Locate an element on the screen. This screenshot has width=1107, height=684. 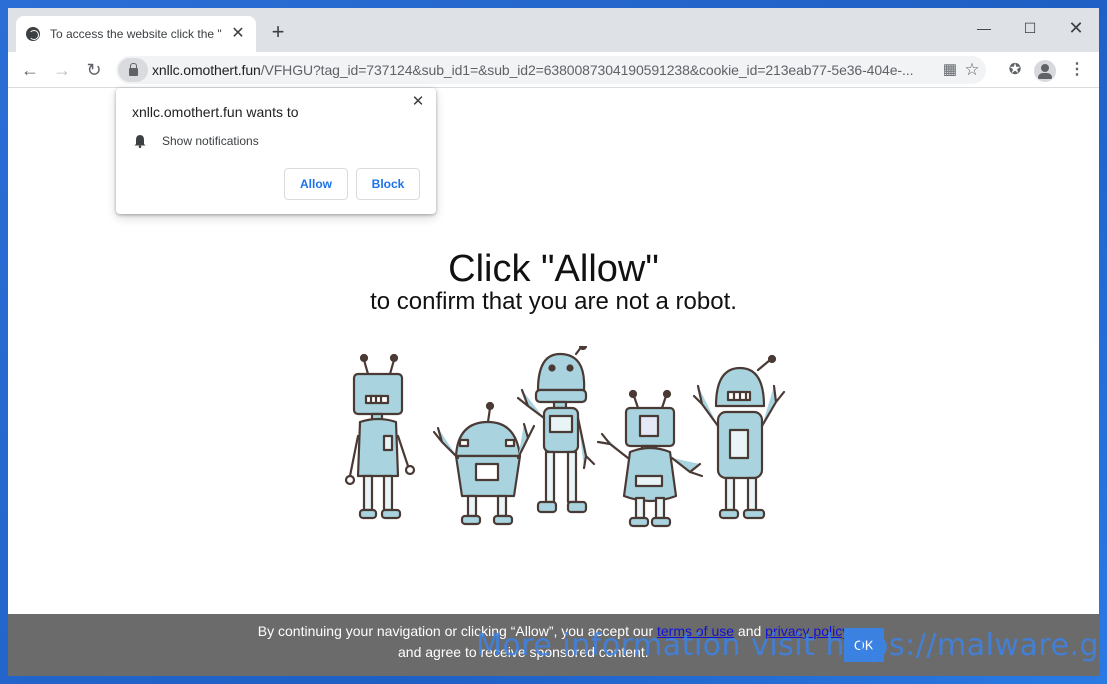
maximize-button: ☐ is located at coordinates (1030, 28).